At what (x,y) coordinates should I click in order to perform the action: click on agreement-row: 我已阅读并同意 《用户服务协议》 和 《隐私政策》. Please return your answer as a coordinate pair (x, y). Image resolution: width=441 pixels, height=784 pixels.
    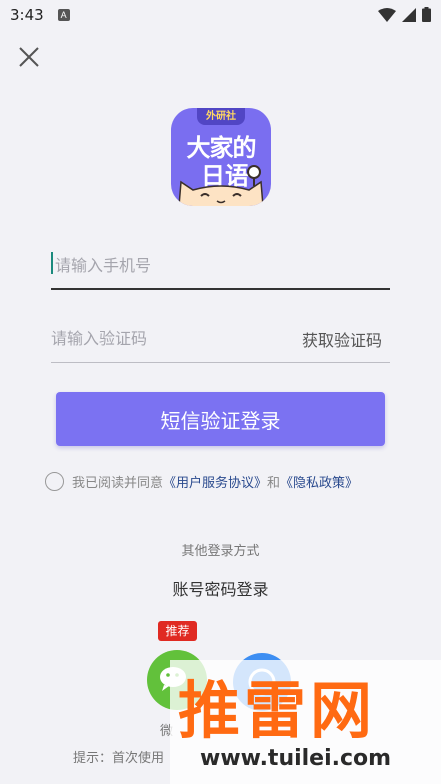
    Looking at the image, I should click on (201, 481).